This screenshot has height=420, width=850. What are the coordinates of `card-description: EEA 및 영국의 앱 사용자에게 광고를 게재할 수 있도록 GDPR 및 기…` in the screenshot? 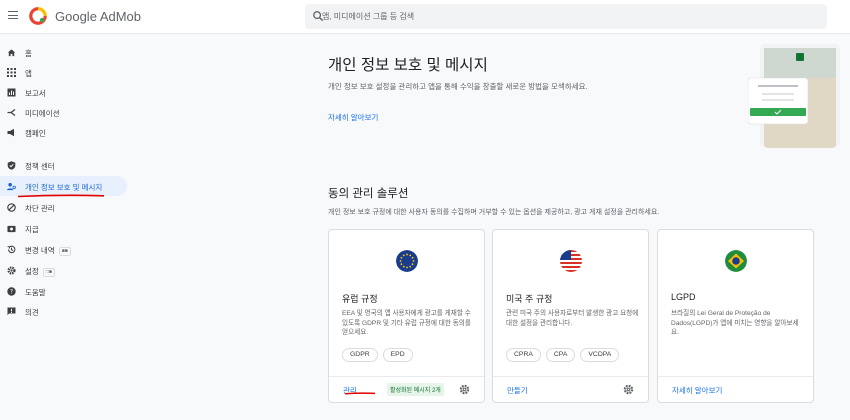 It's located at (406, 323).